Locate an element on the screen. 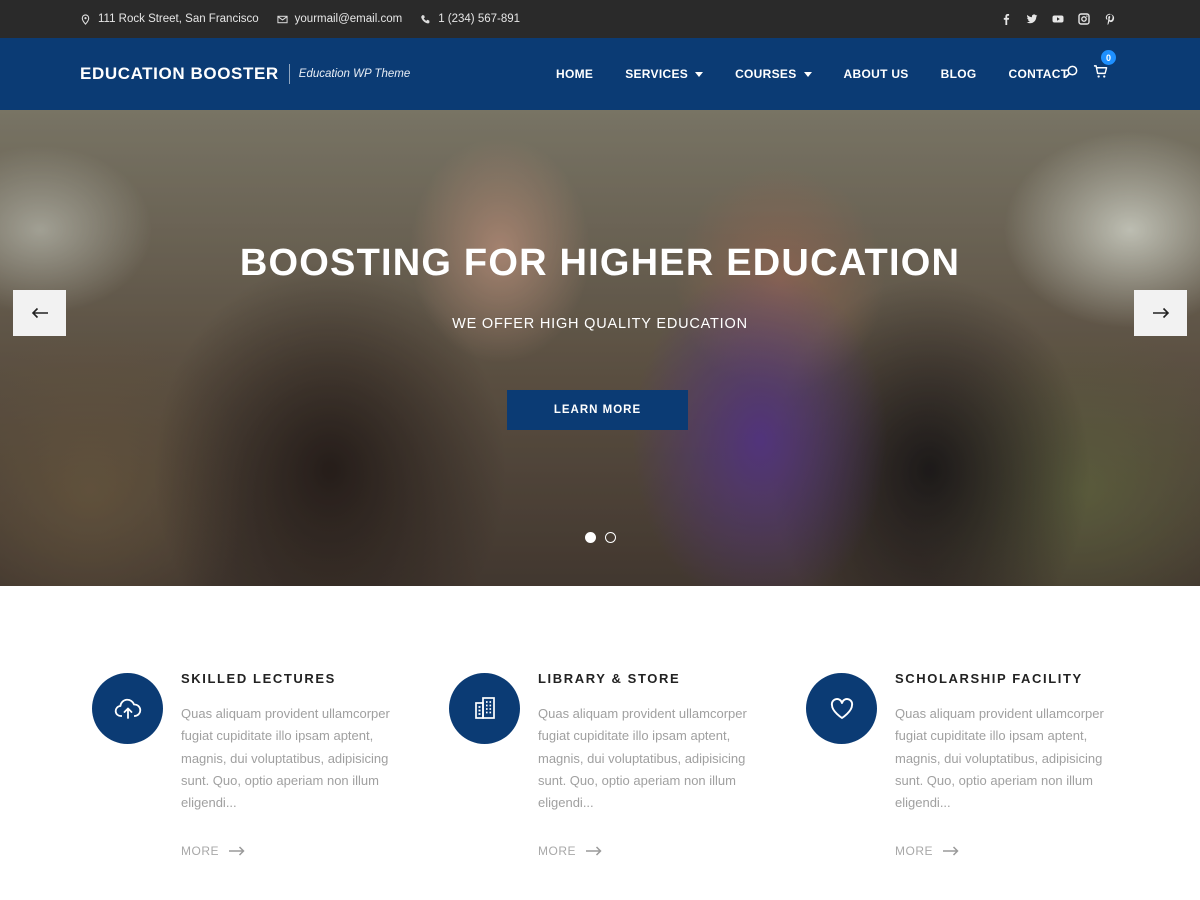  slider-pagination is located at coordinates (600, 537).